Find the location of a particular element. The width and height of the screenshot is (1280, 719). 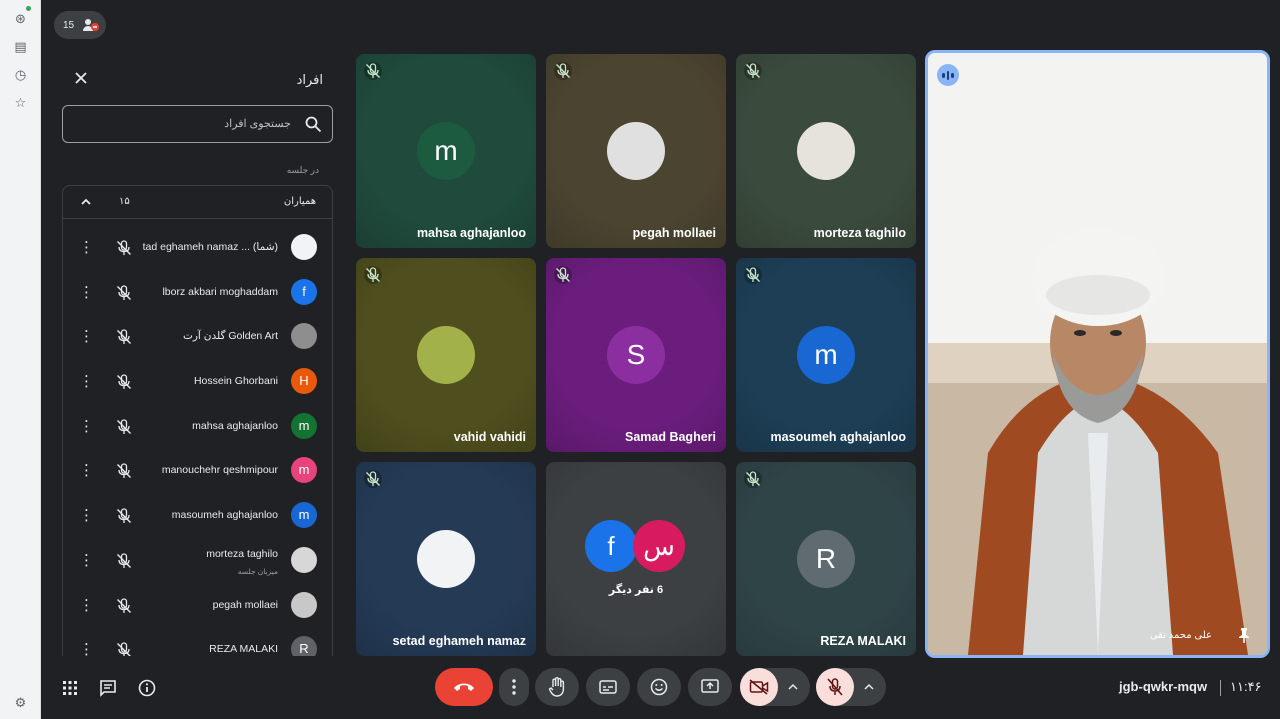

group-header: ۱۵ همیاران is located at coordinates (197, 202).